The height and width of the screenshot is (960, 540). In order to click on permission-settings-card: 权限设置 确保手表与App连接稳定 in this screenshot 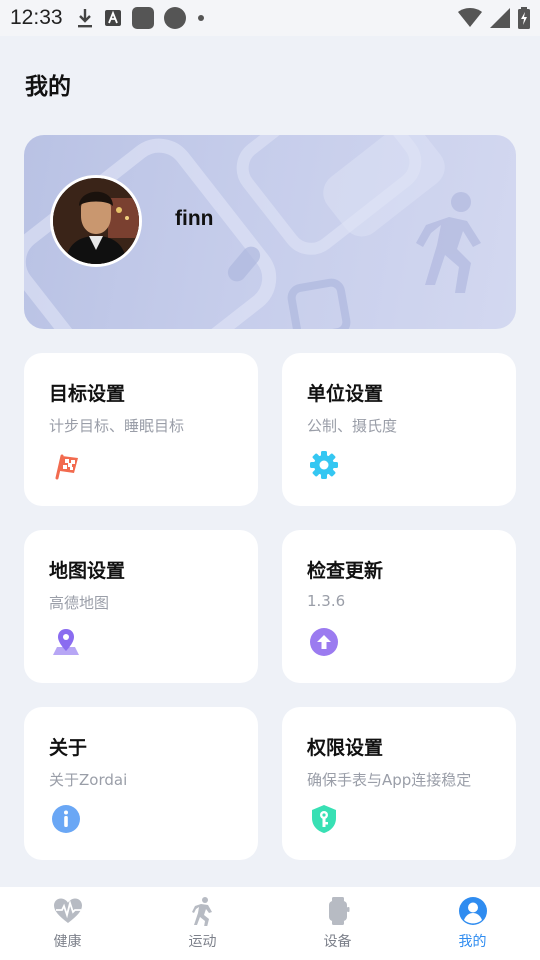, I will do `click(399, 783)`.